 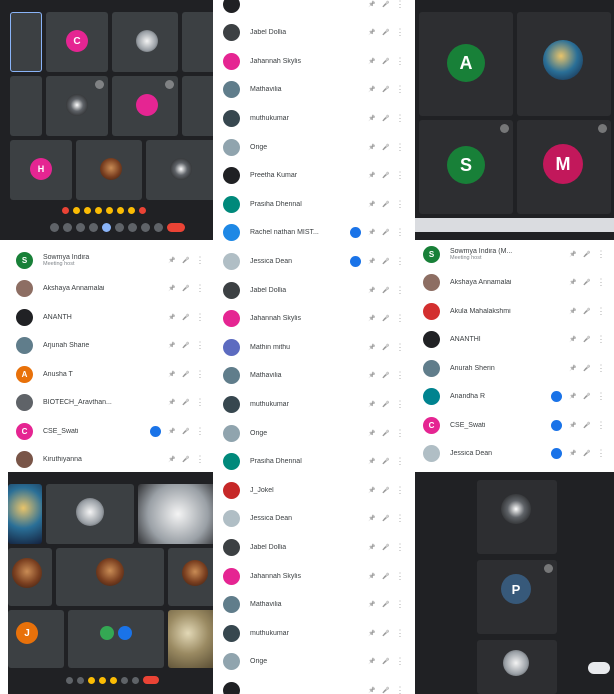 What do you see at coordinates (110, 317) in the screenshot?
I see `participant-row: ANANTH 📌 🎤 ⋮` at bounding box center [110, 317].